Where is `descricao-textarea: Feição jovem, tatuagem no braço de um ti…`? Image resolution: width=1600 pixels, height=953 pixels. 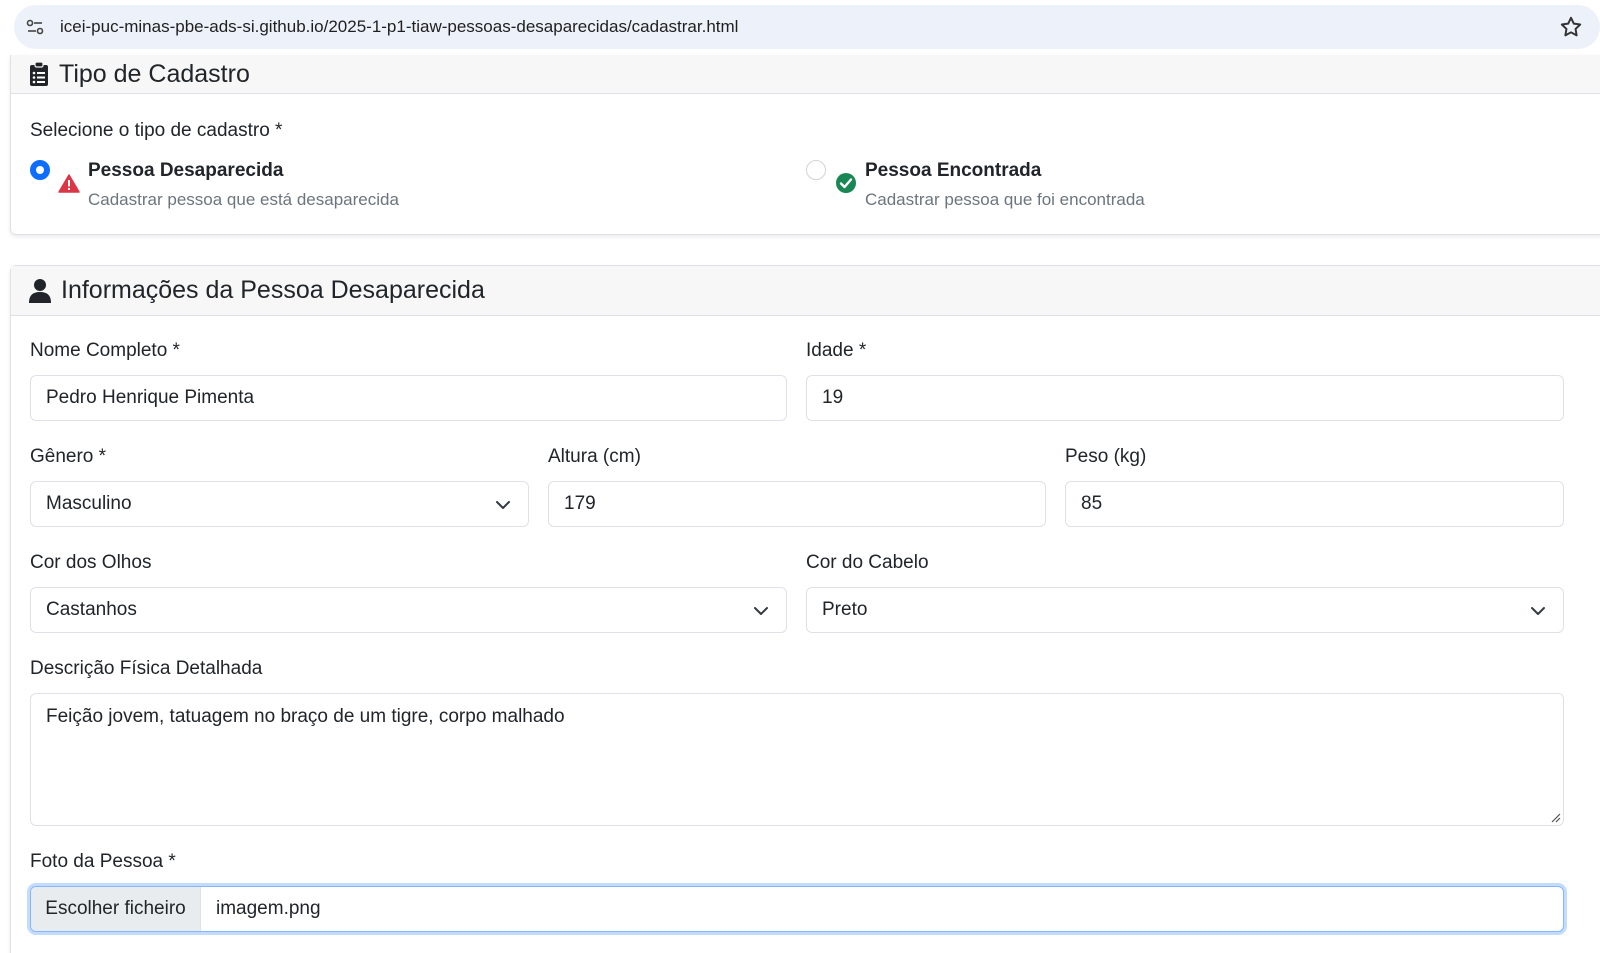
descricao-textarea: Feição jovem, tatuagem no braço de um ti… is located at coordinates (797, 759).